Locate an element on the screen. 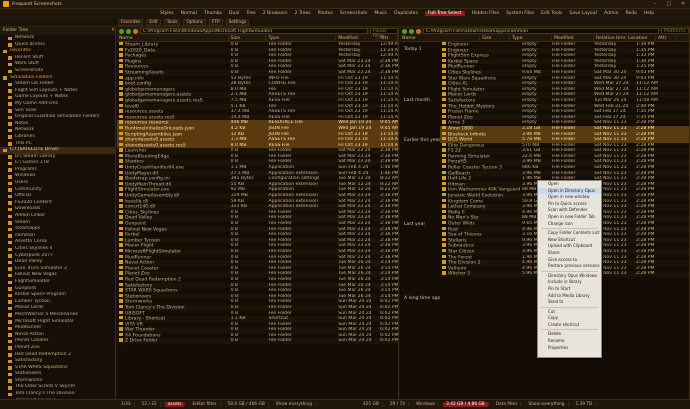 This screenshot has width=690, height=409. full-tree-select-button: Full Tree Select is located at coordinates (444, 13).